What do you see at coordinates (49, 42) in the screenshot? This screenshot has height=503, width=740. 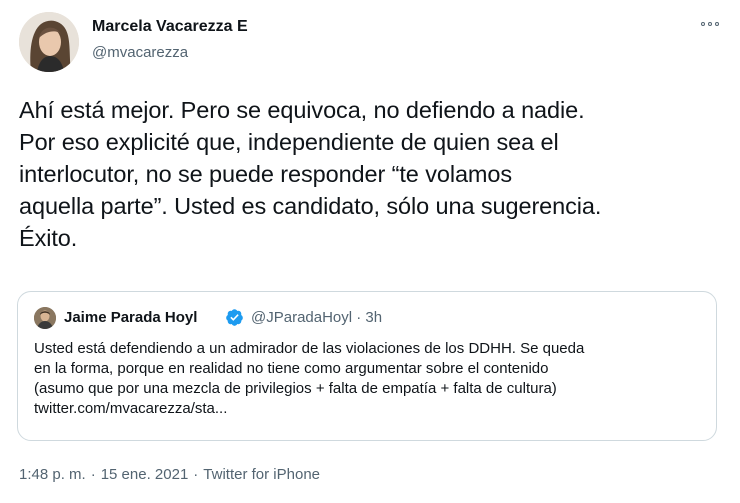 I see `author-avatar` at bounding box center [49, 42].